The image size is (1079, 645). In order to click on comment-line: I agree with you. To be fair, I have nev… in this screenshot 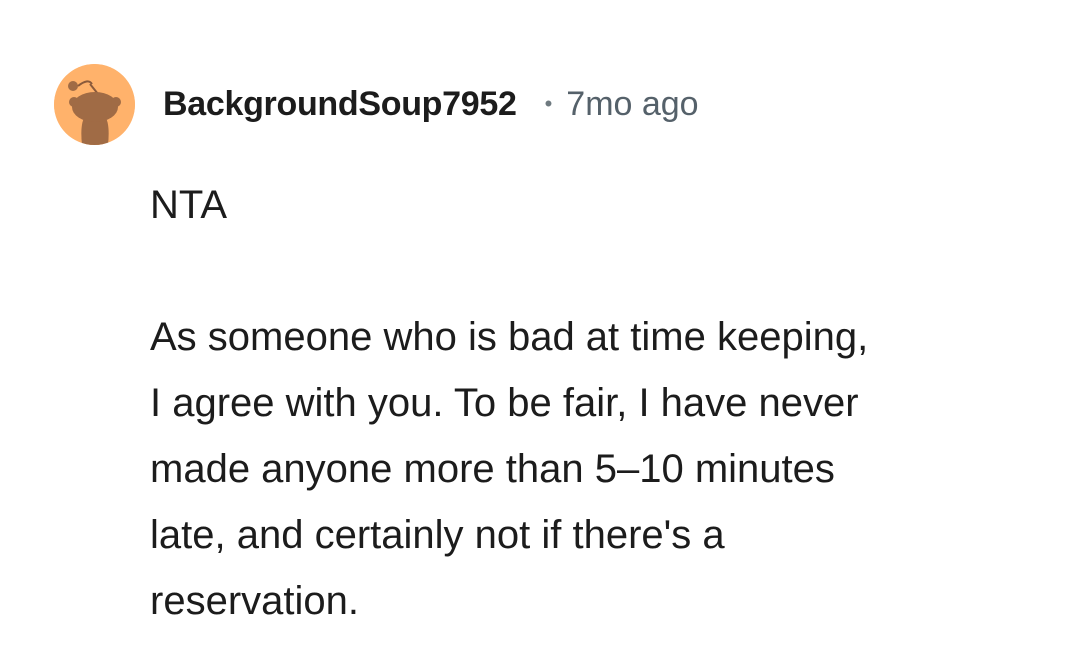, I will do `click(504, 403)`.